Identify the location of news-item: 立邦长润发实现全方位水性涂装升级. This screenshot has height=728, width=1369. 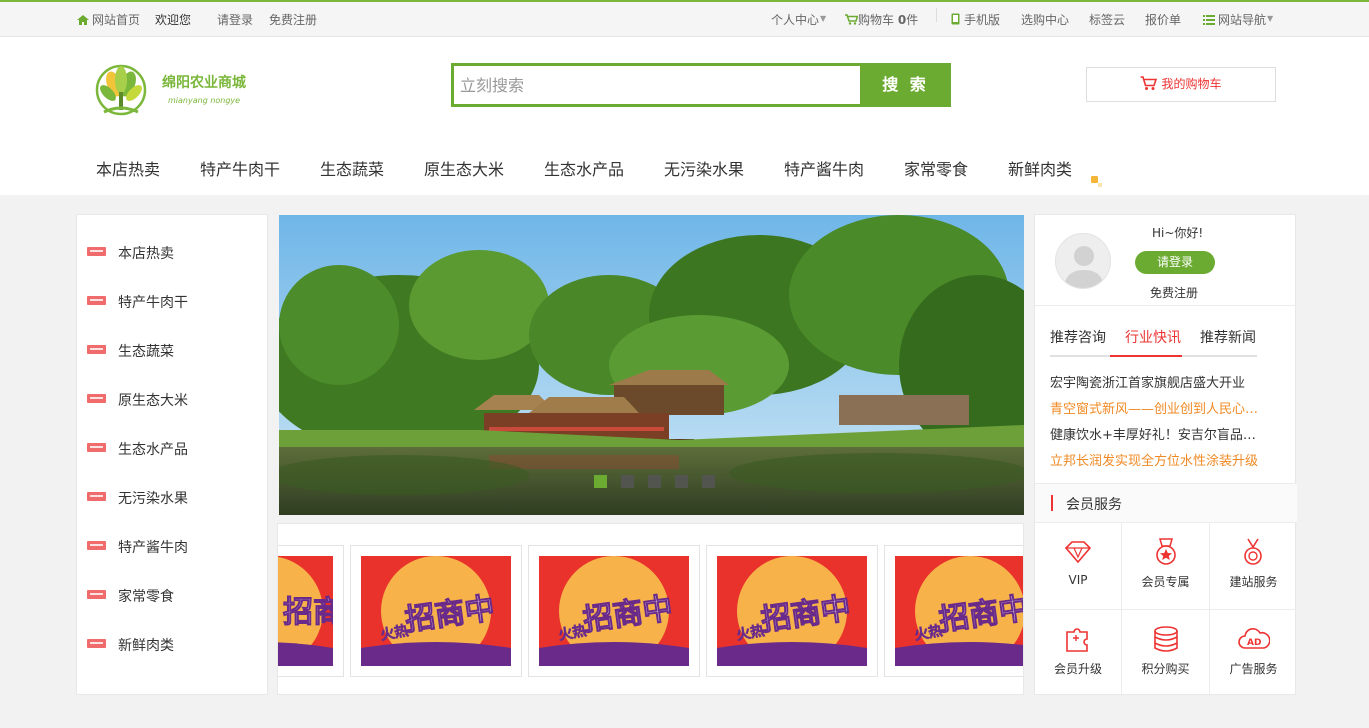
(1157, 459).